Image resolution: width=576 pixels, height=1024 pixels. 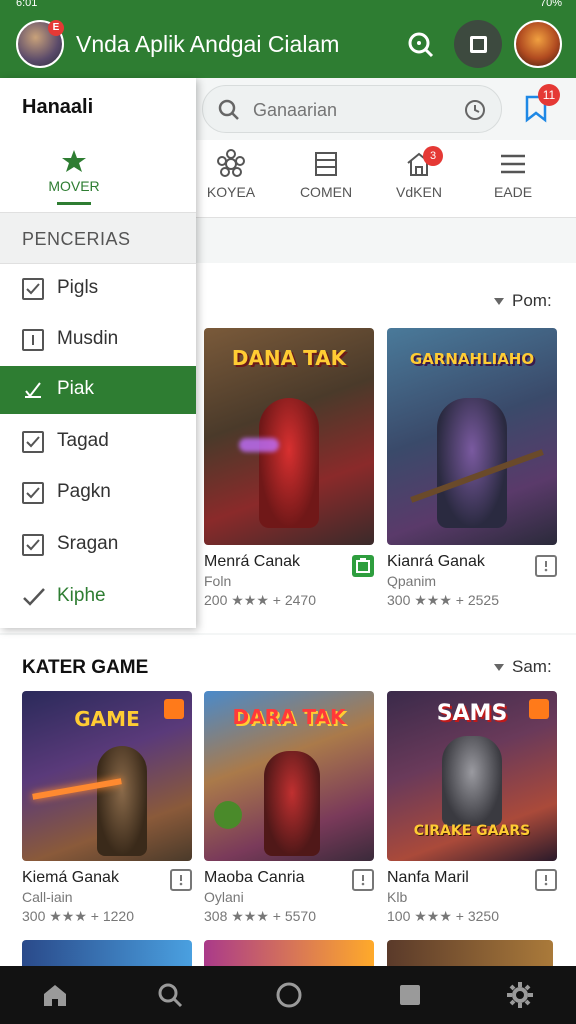 What do you see at coordinates (419, 192) in the screenshot?
I see `tab-label: VdKEN` at bounding box center [419, 192].